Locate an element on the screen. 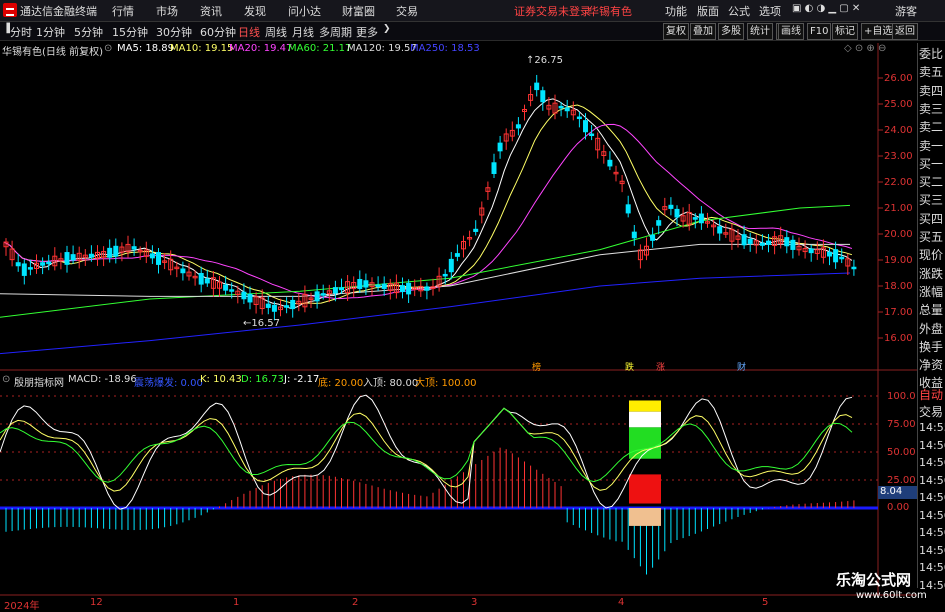 This screenshot has width=945, height=612. quote-field-label: 涨幅 is located at coordinates (931, 291).